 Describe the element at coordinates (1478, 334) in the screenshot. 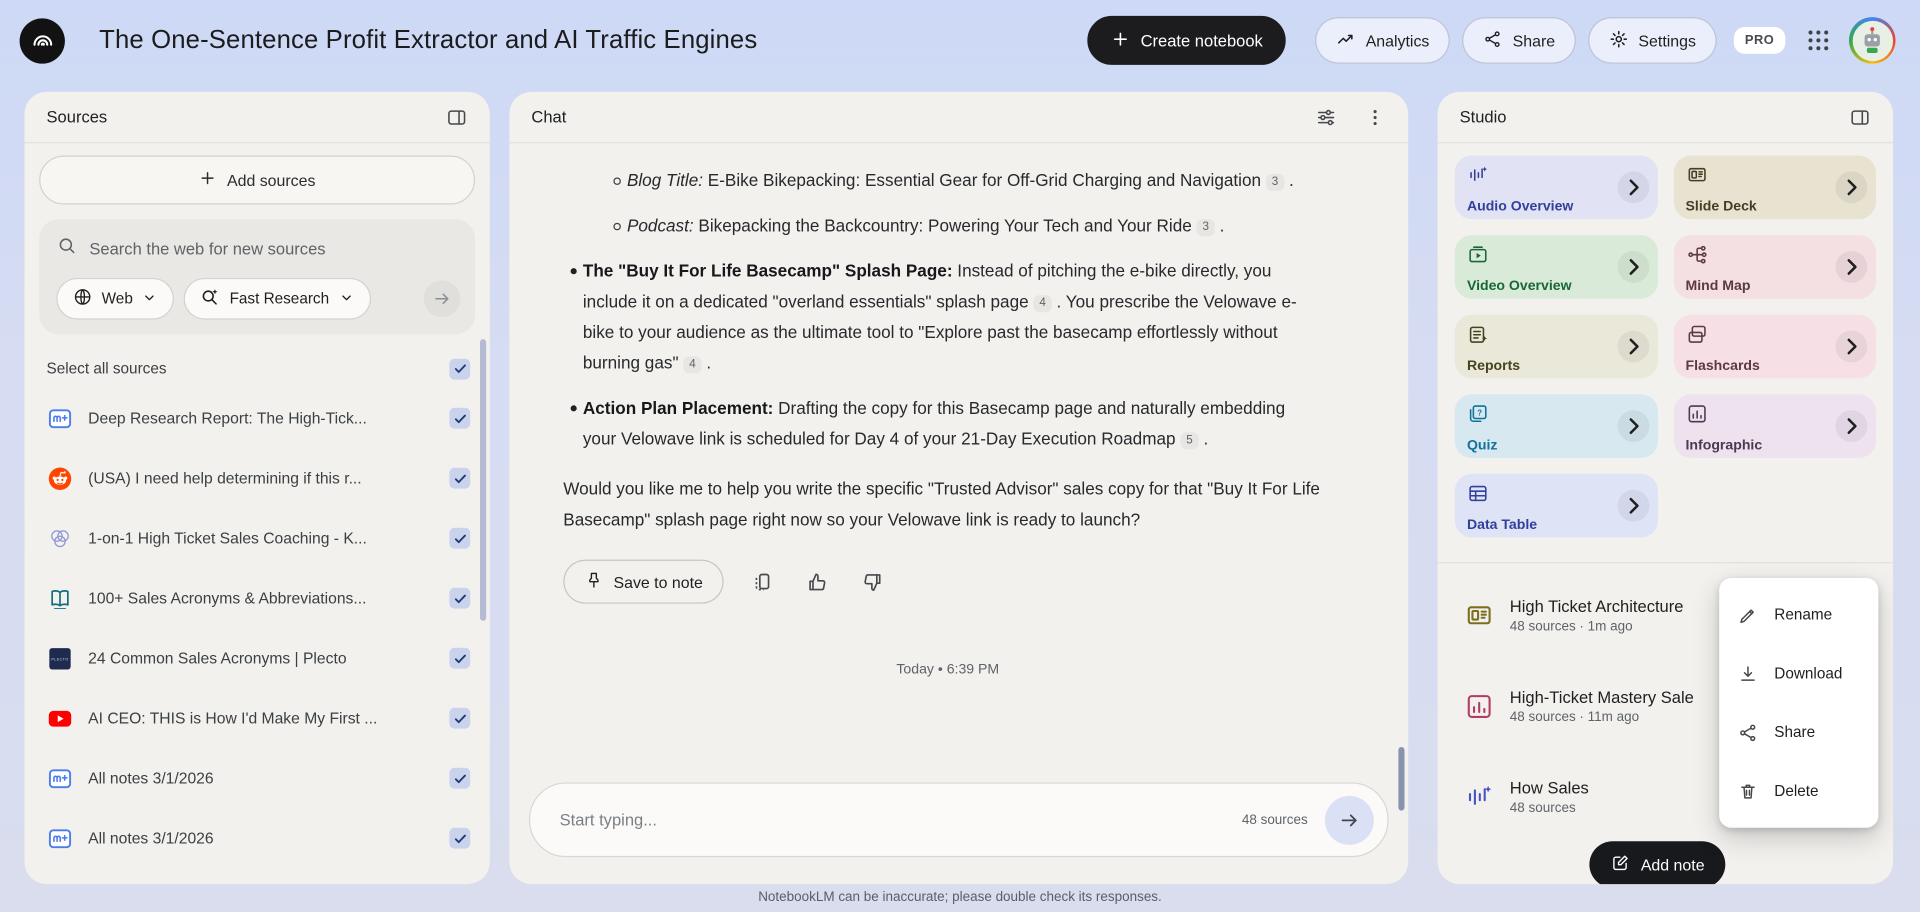

I see `reports-icon` at that location.